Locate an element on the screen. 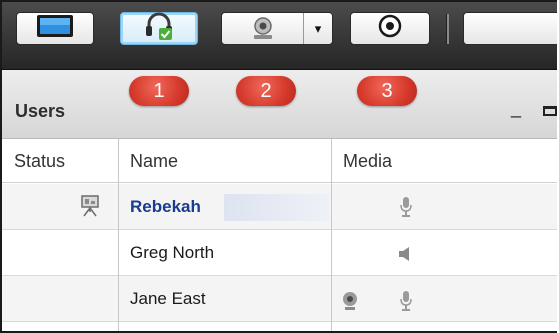 The height and width of the screenshot is (333, 559). monitor-icon is located at coordinates (55, 28).